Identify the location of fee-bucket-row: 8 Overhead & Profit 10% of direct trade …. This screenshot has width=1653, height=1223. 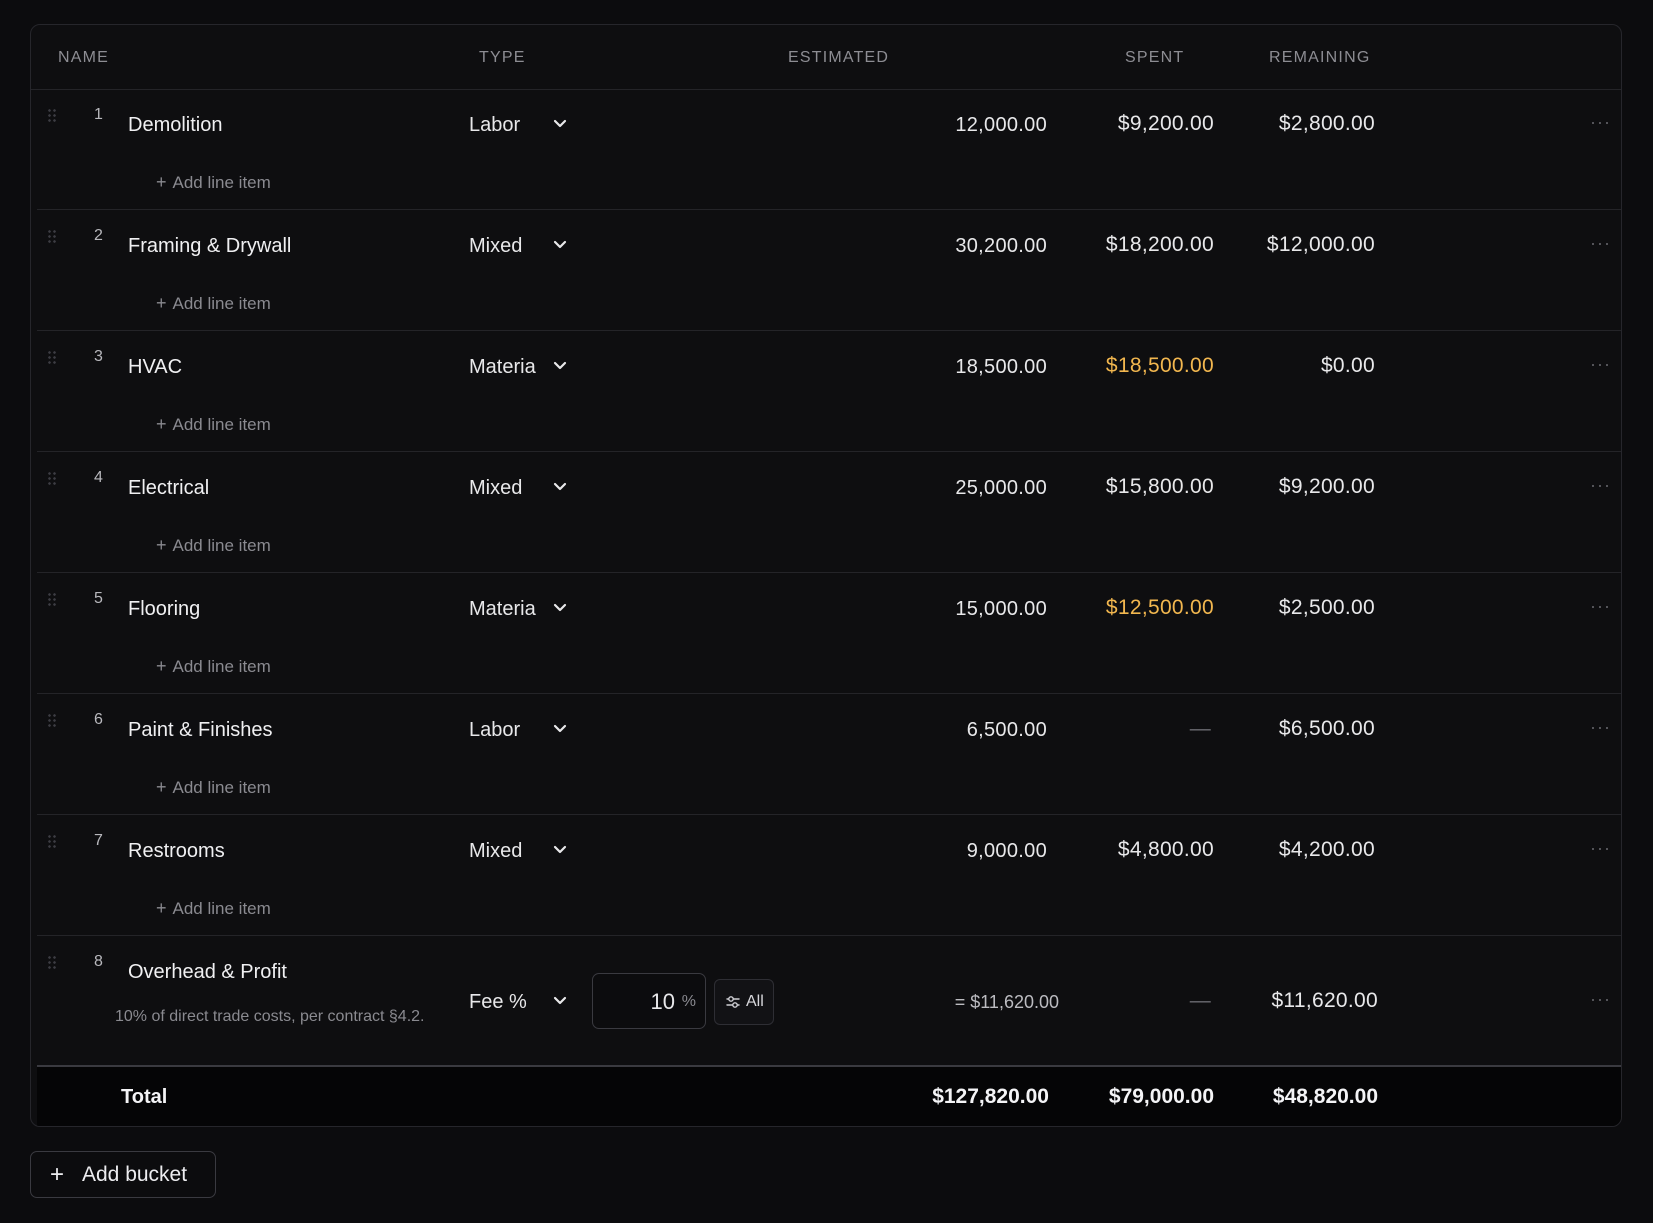
(829, 1002).